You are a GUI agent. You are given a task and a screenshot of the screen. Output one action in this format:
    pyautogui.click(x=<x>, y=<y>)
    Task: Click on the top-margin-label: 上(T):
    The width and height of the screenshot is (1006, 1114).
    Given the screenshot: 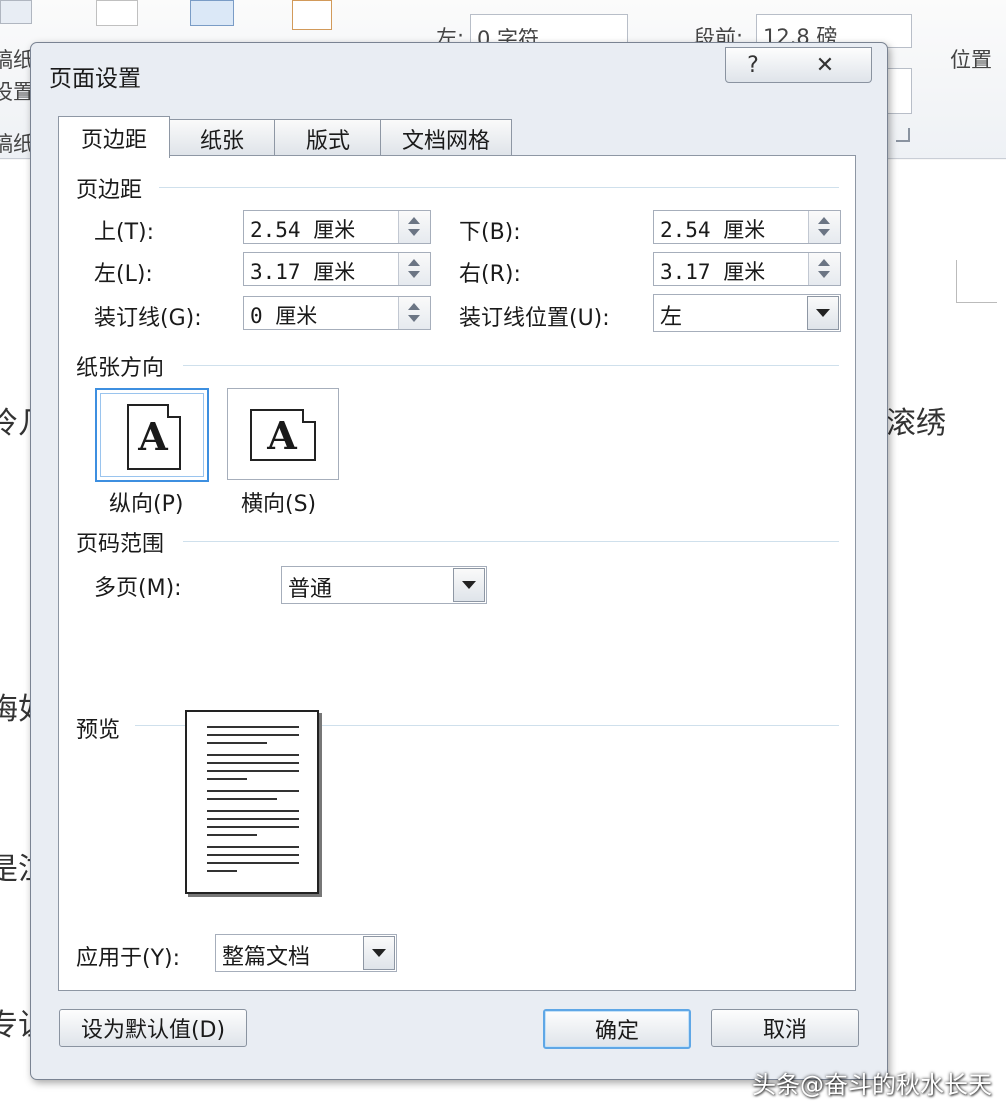 What is the action you would take?
    pyautogui.click(x=124, y=232)
    